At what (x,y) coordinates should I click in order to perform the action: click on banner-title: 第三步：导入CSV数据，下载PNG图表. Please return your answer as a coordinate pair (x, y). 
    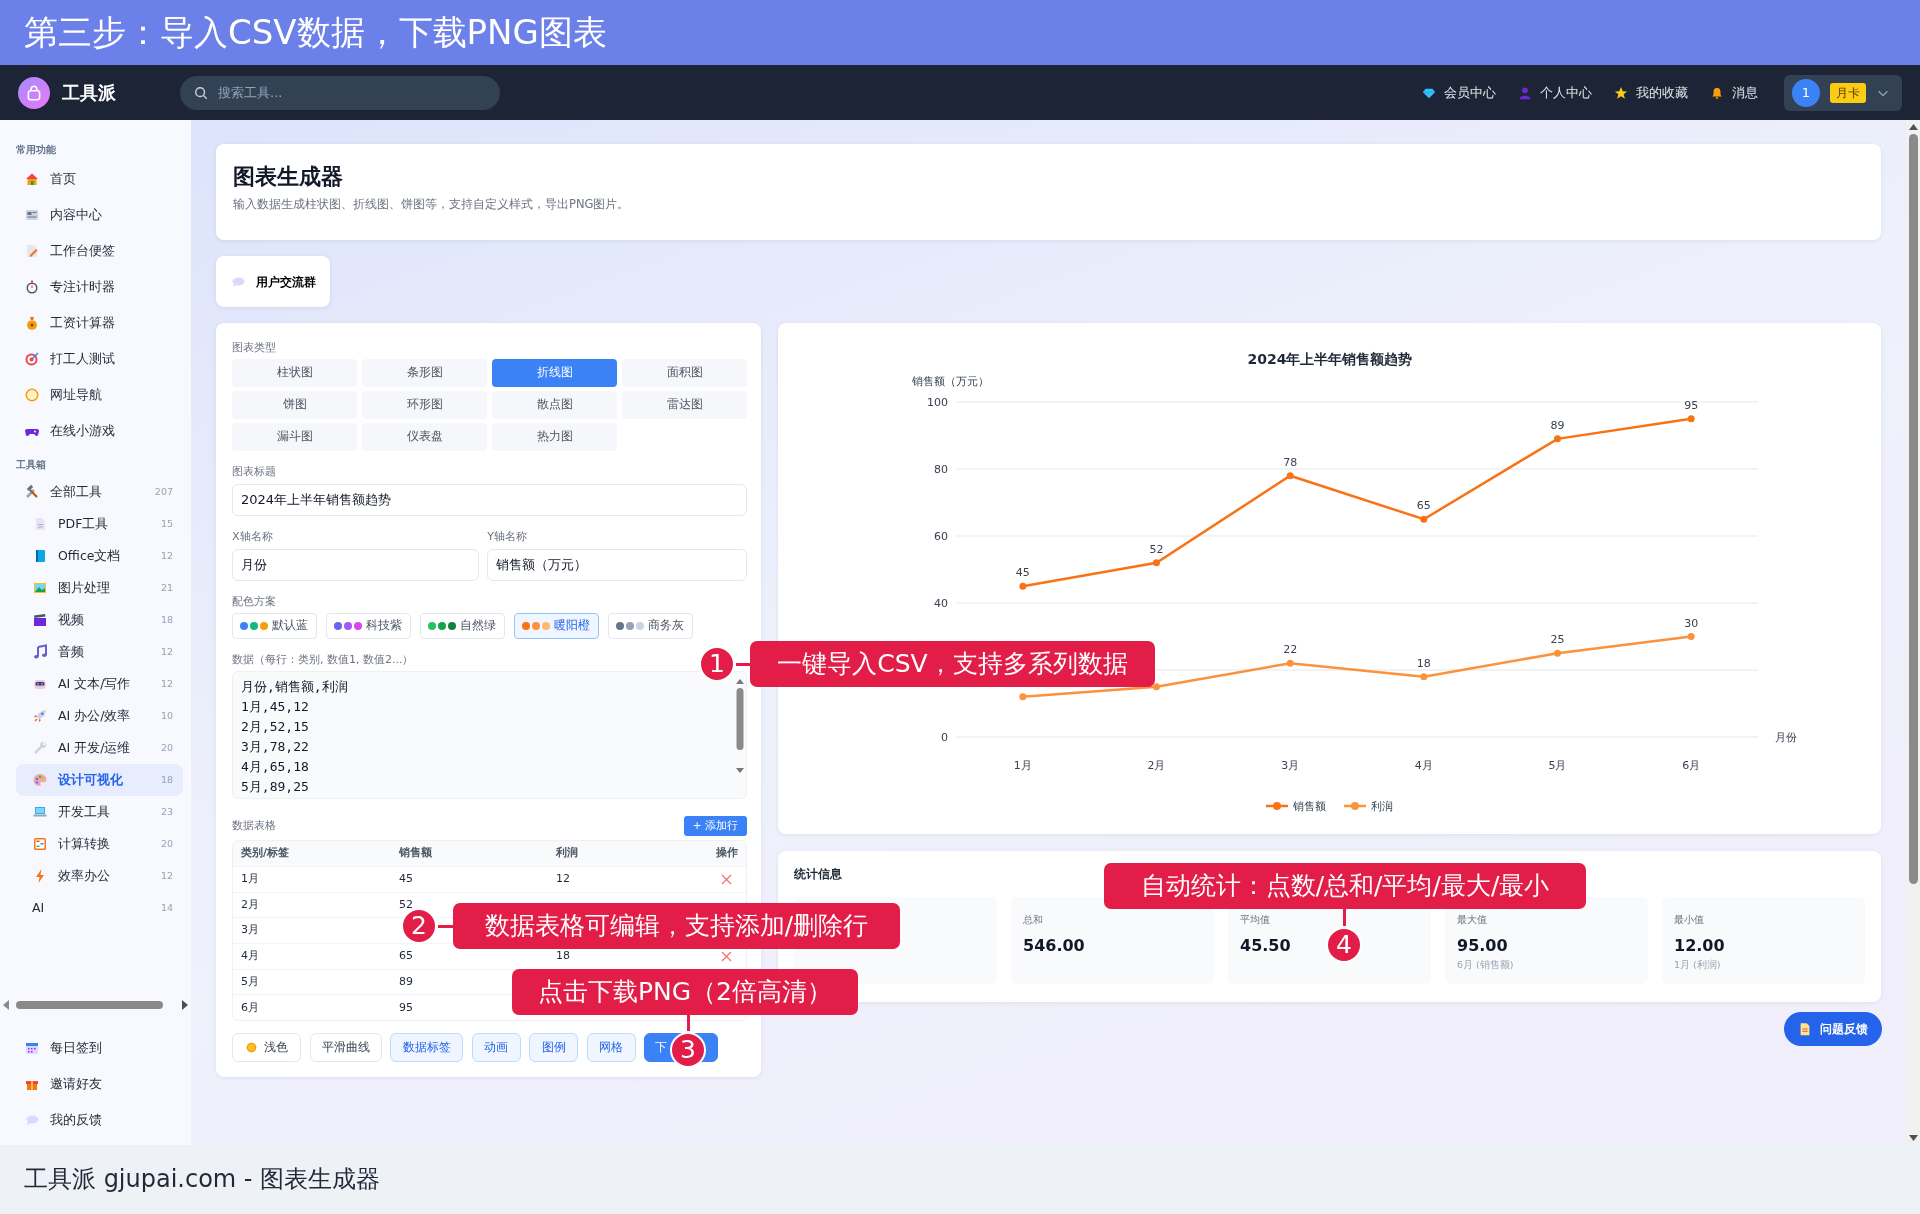
    Looking at the image, I should click on (960, 32).